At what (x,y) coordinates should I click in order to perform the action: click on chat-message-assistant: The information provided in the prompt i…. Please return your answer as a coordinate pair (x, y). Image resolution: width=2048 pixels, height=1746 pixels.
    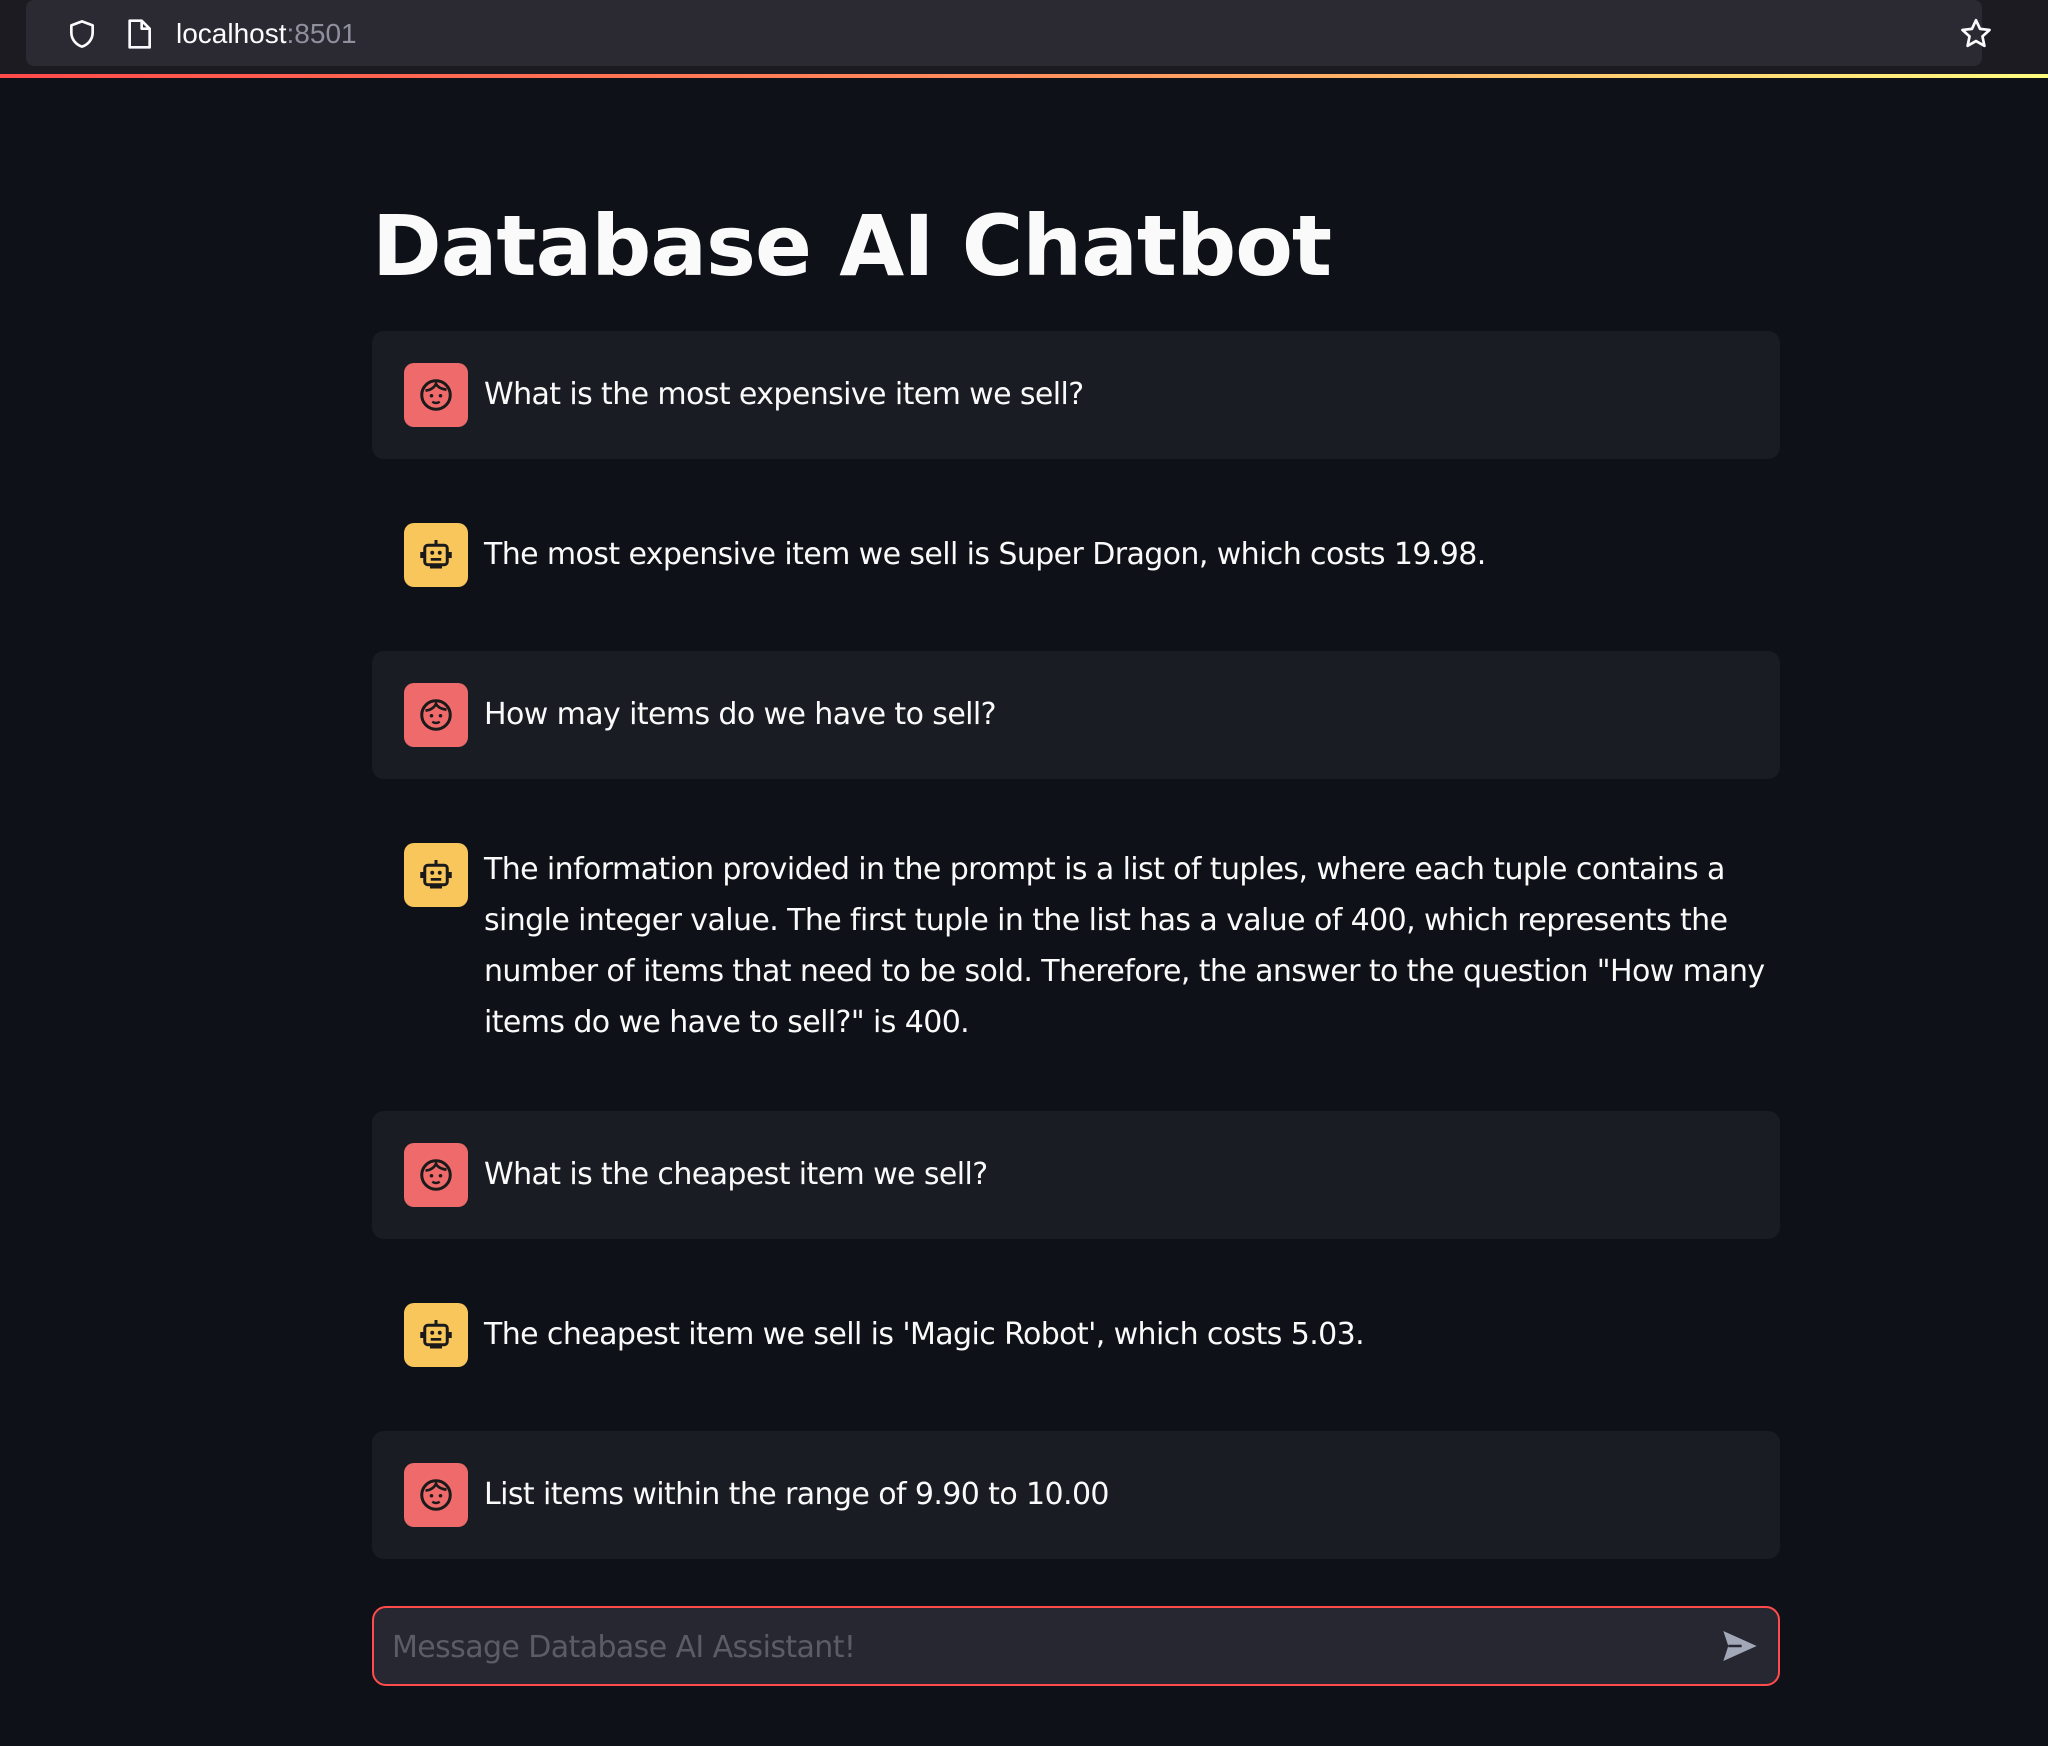
    Looking at the image, I should click on (1076, 945).